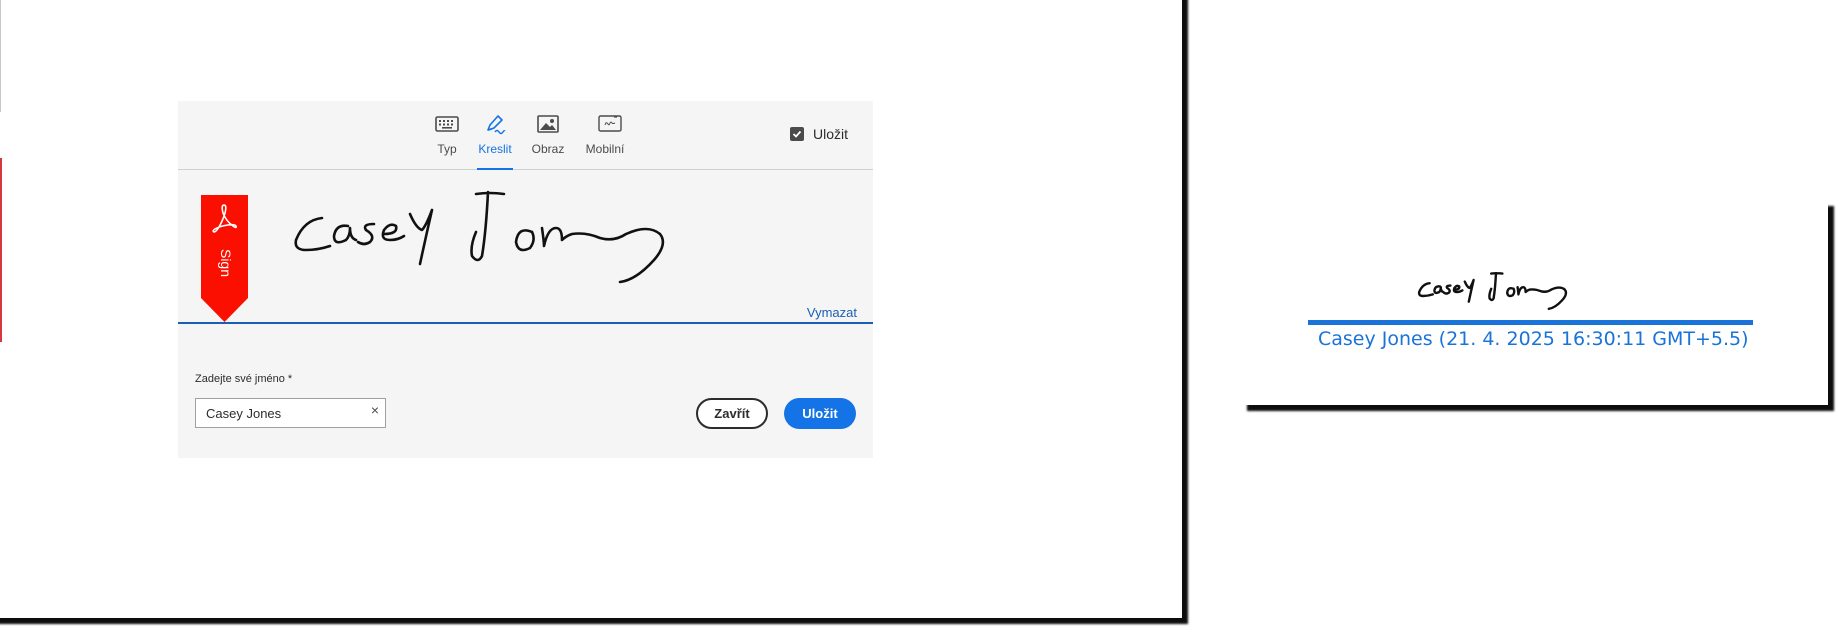 Image resolution: width=1837 pixels, height=628 pixels. I want to click on acrobat-sign-badge: Sign, so click(224, 258).